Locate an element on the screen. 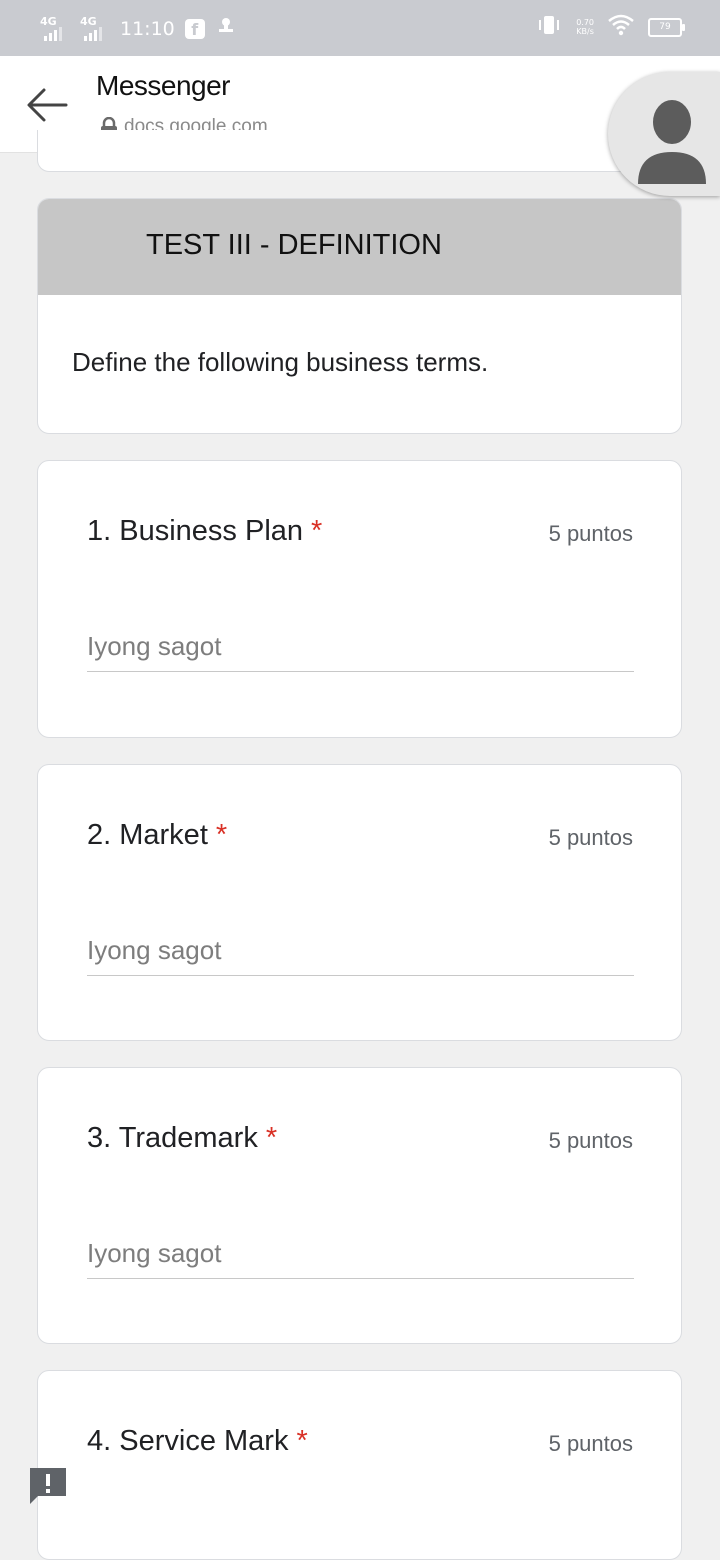 The width and height of the screenshot is (720, 1560). section-header: TEST III - DEFINITION is located at coordinates (359, 247).